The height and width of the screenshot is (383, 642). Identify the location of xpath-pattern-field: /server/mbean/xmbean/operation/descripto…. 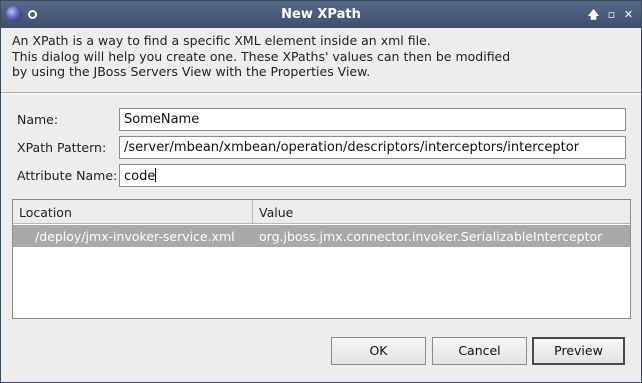
(372, 147).